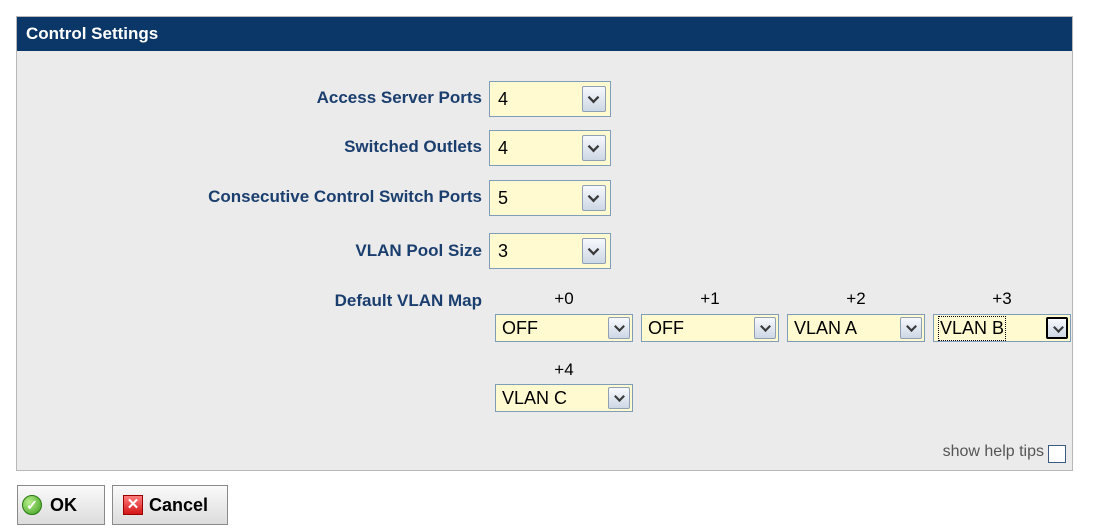  What do you see at coordinates (550, 251) in the screenshot?
I see `vlan-pool-size-select: 3` at bounding box center [550, 251].